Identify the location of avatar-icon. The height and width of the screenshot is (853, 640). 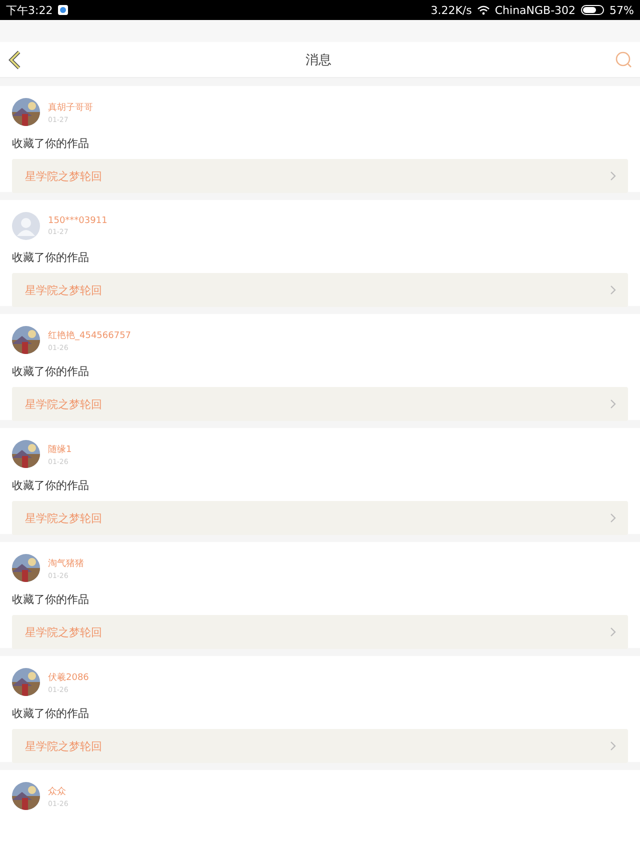
(26, 226).